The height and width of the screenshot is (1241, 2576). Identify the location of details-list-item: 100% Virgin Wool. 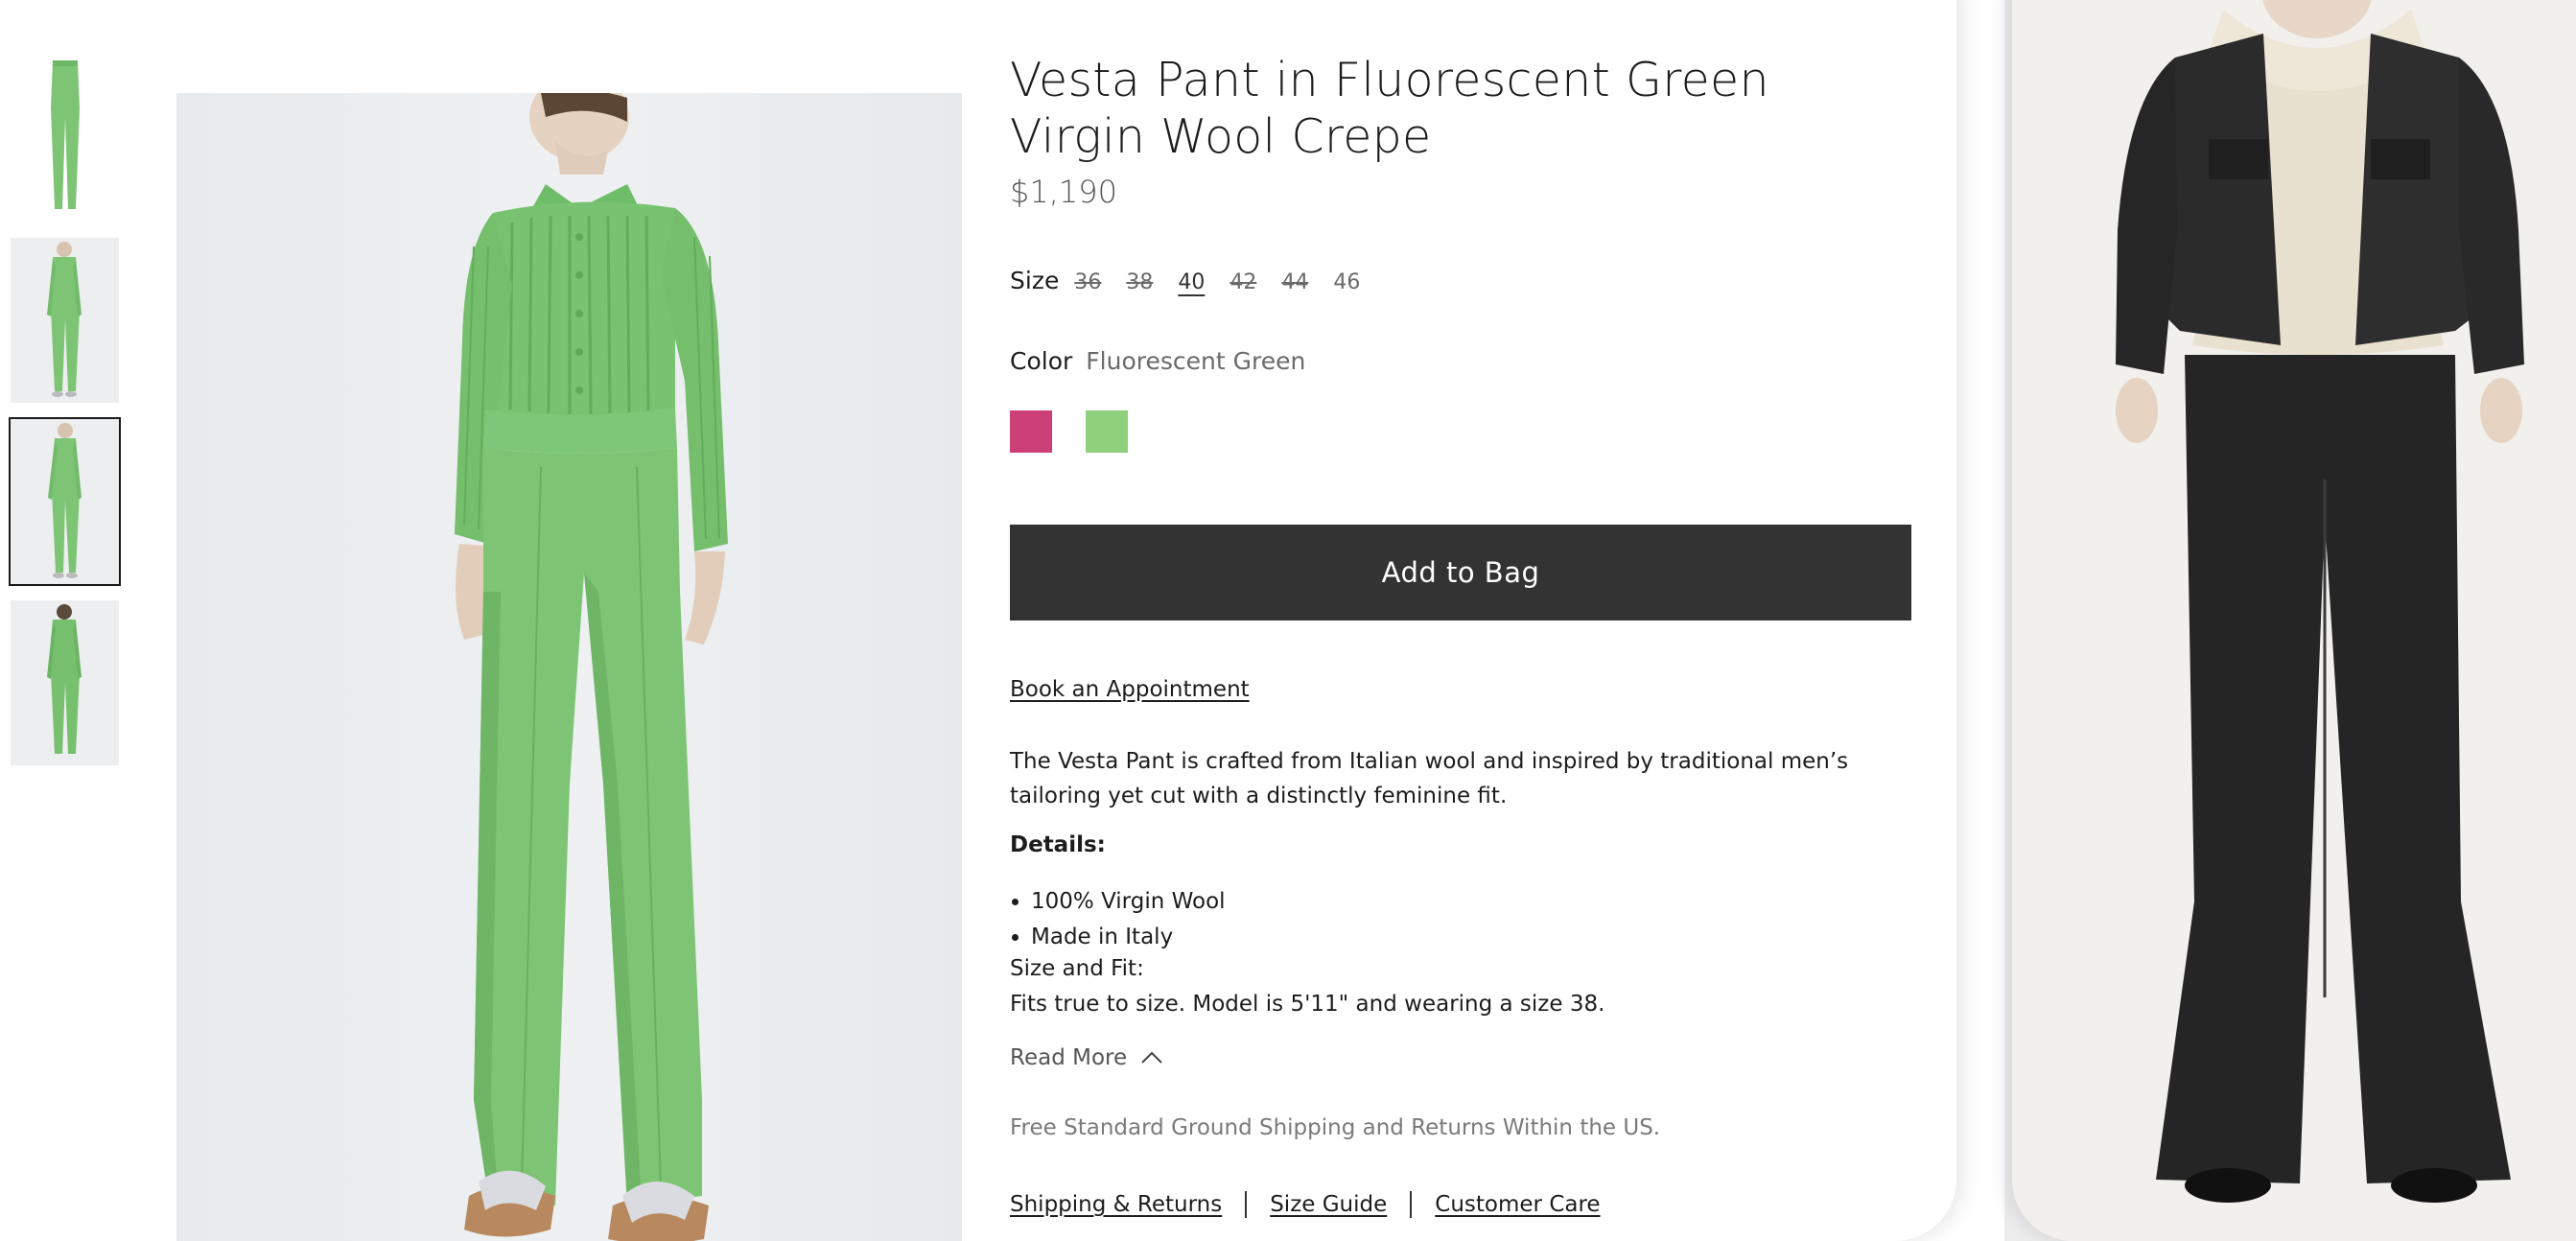
(1128, 902).